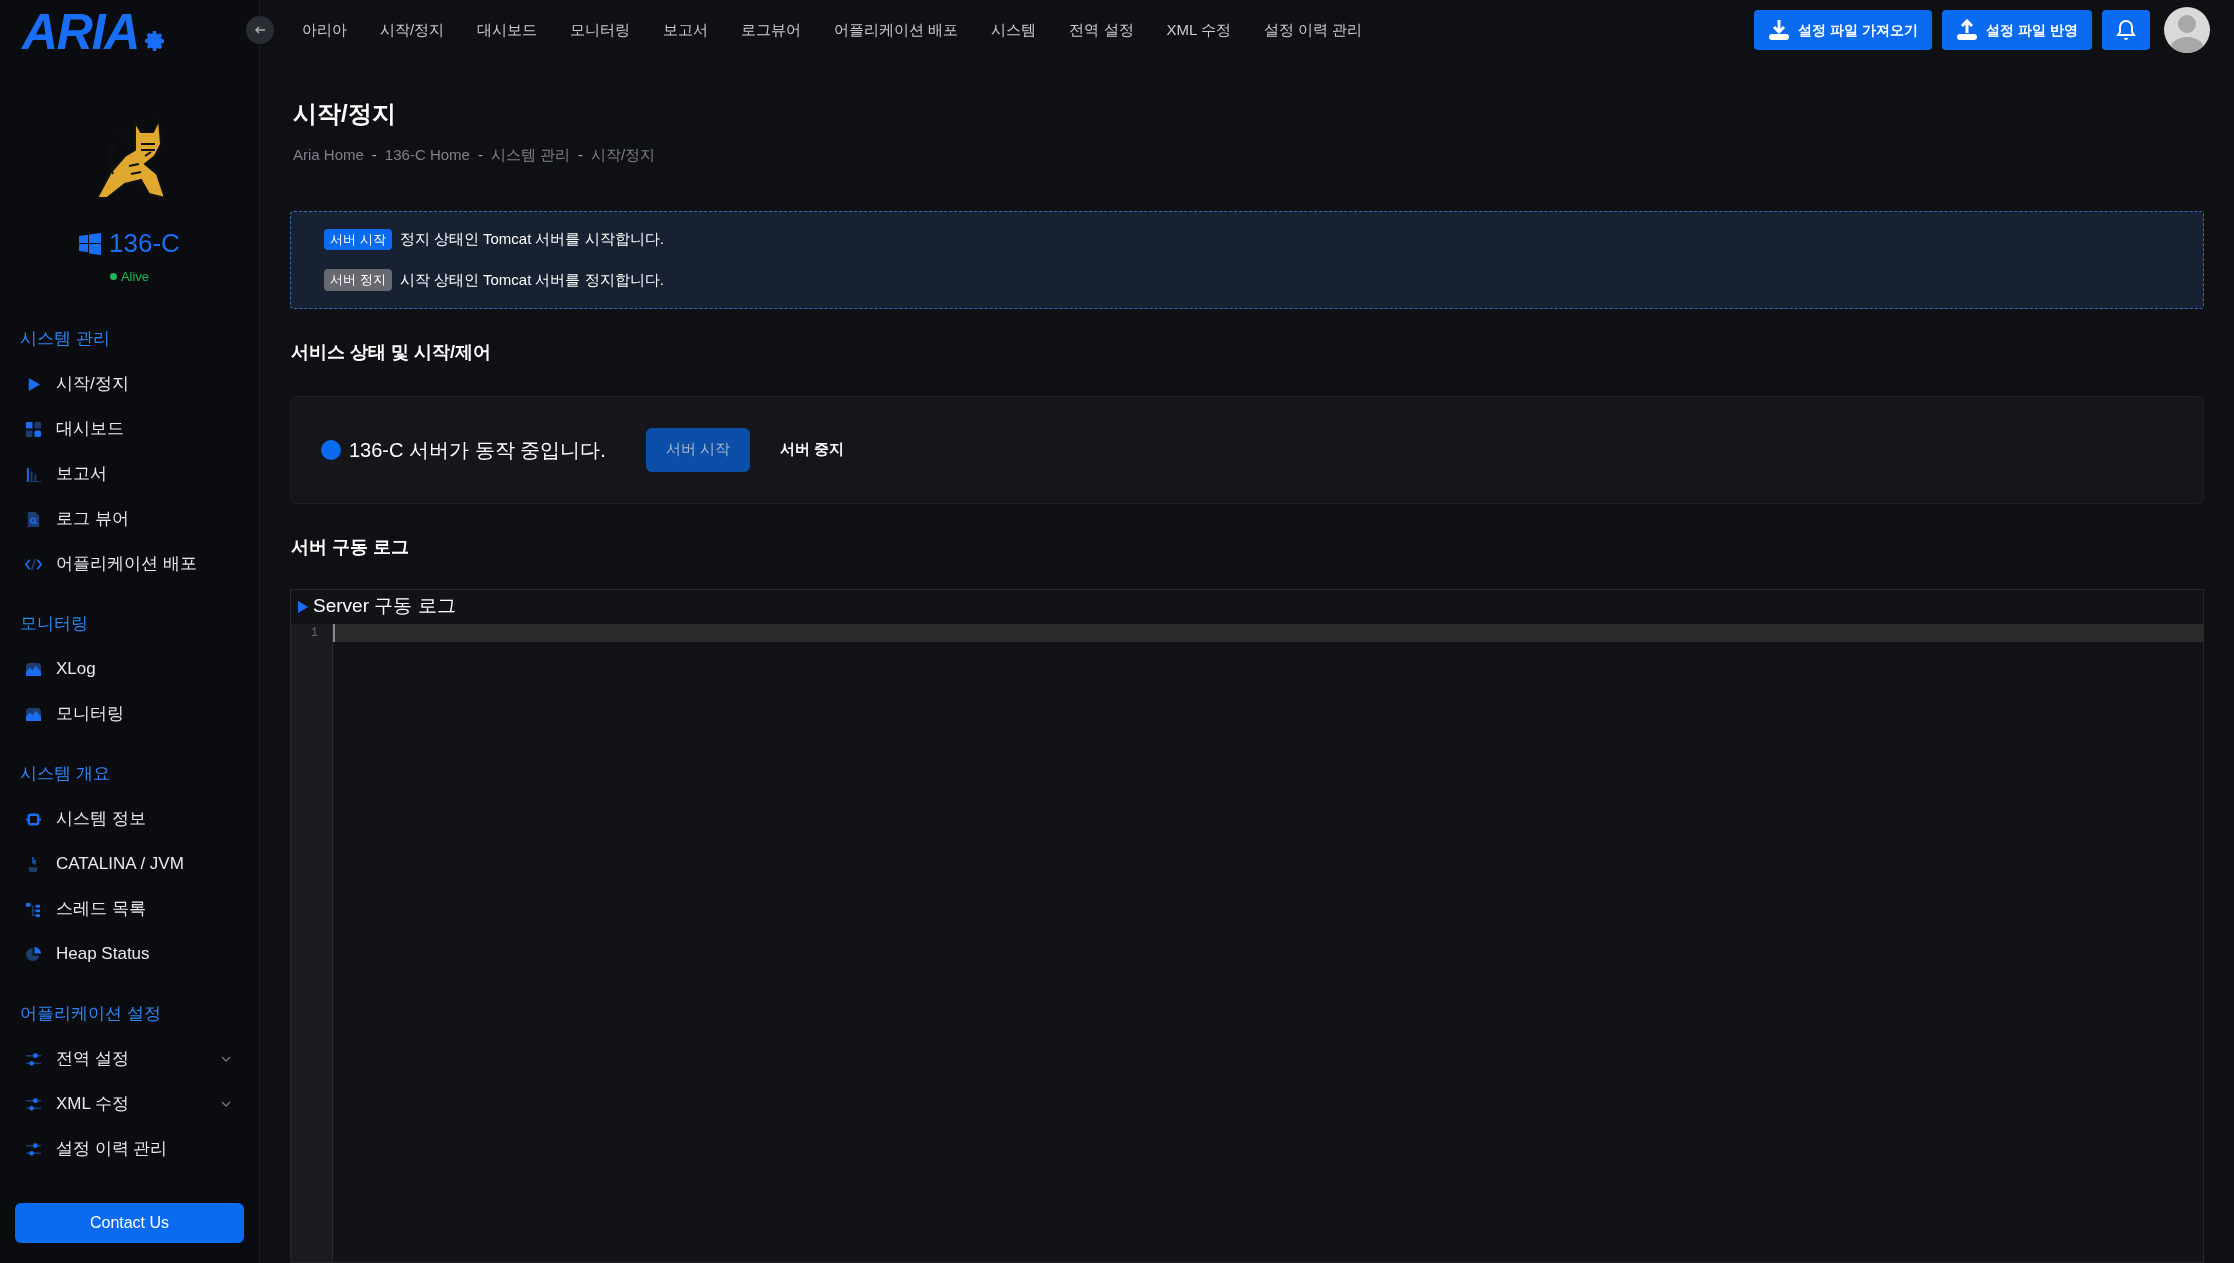  Describe the element at coordinates (507, 30) in the screenshot. I see `nav-link: 대시보드` at that location.